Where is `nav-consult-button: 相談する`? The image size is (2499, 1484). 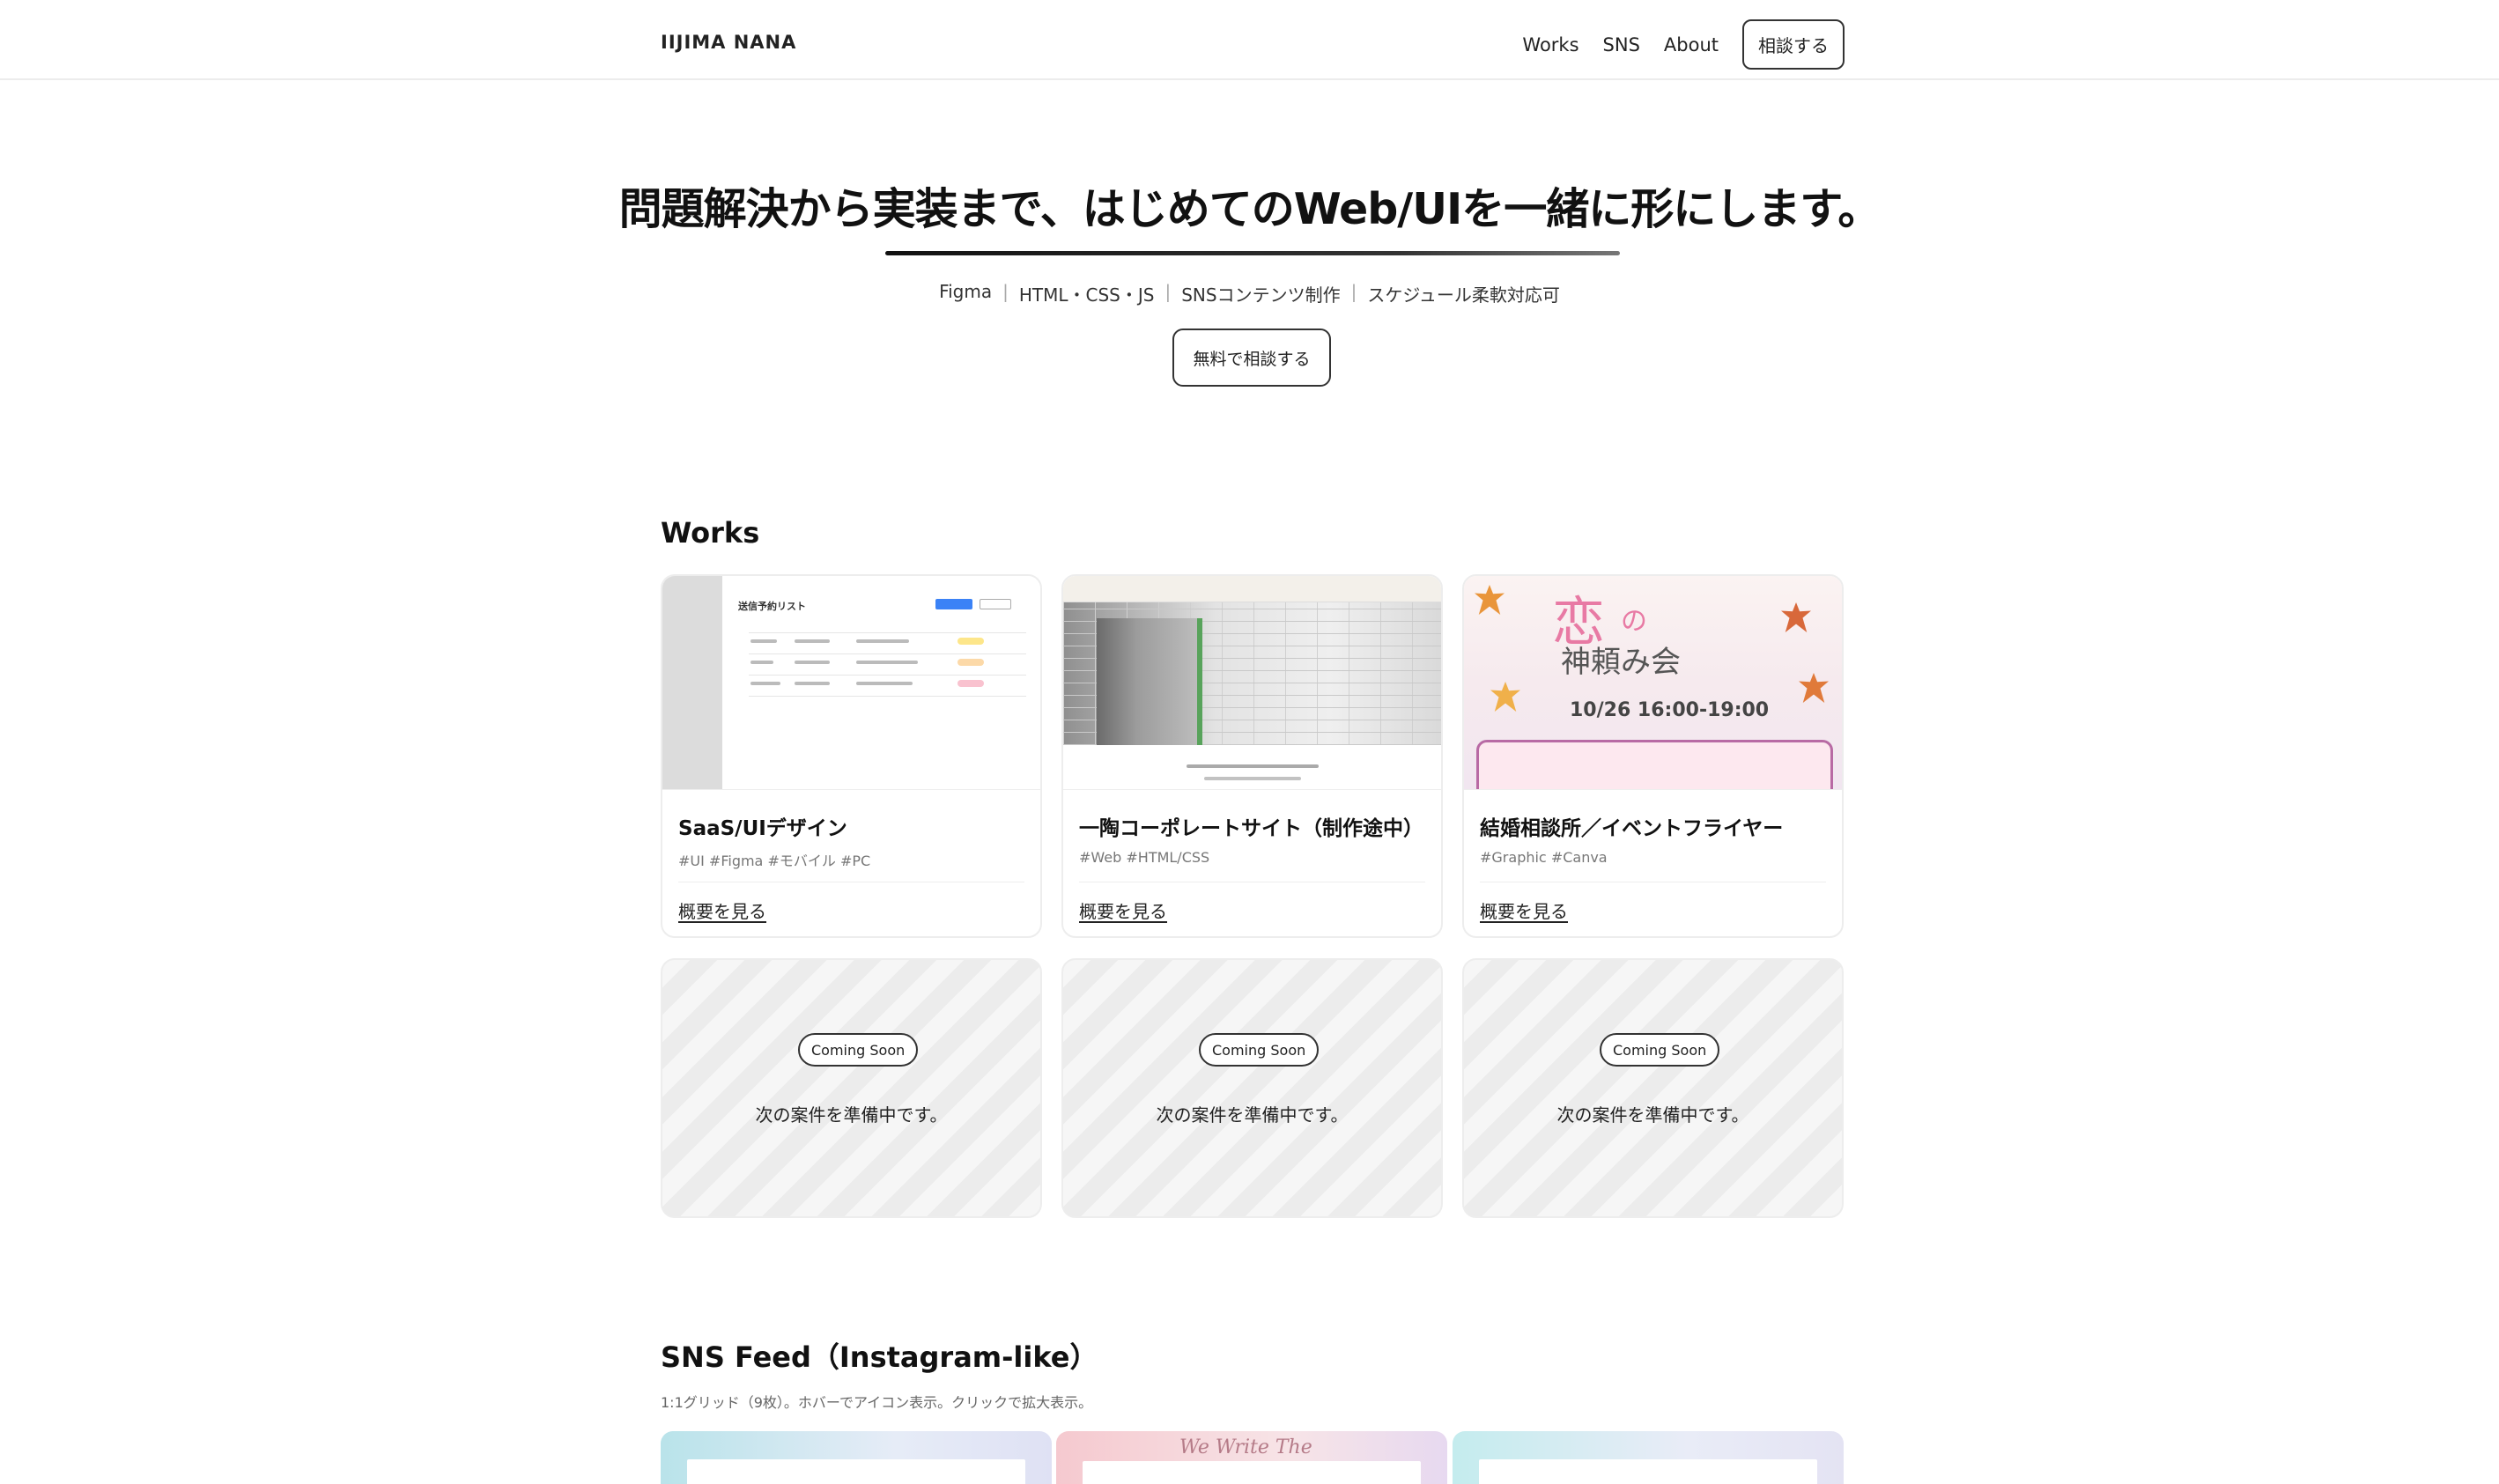
nav-consult-button: 相談する is located at coordinates (1793, 44).